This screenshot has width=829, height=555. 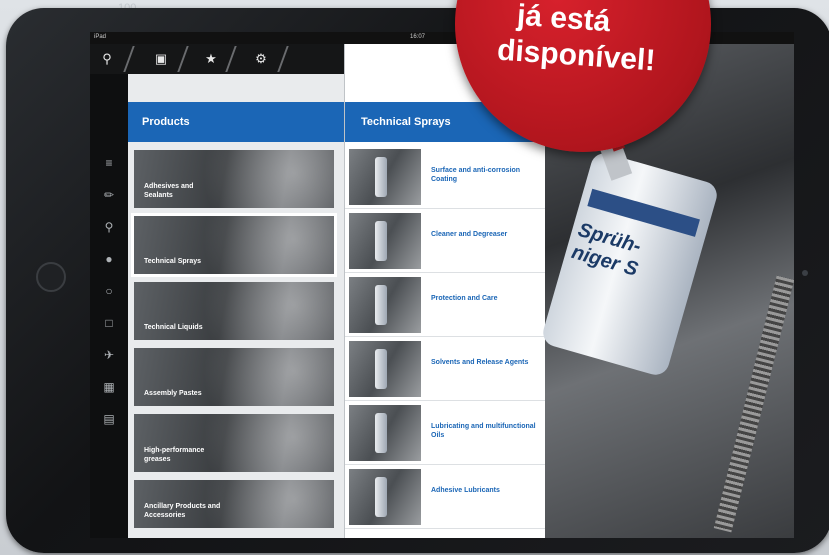 What do you see at coordinates (234, 311) in the screenshot?
I see `product-tile: Technical Liquids` at bounding box center [234, 311].